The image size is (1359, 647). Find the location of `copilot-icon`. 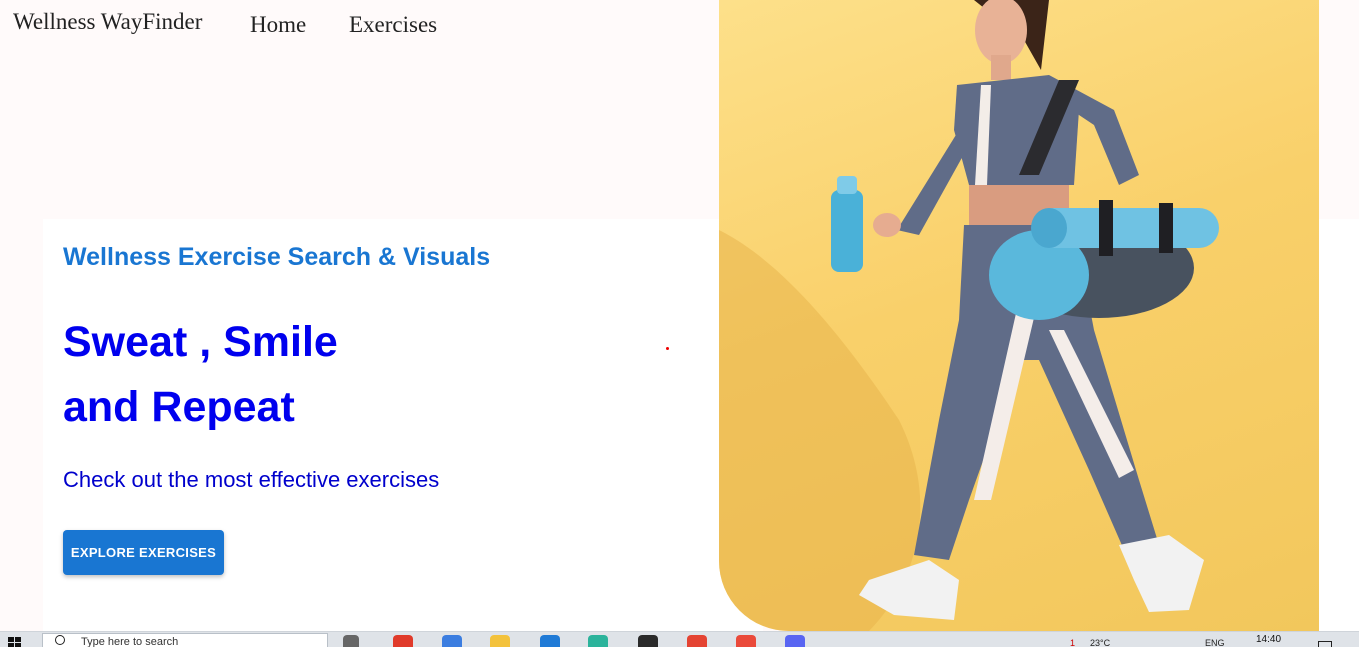

copilot-icon is located at coordinates (452, 641).